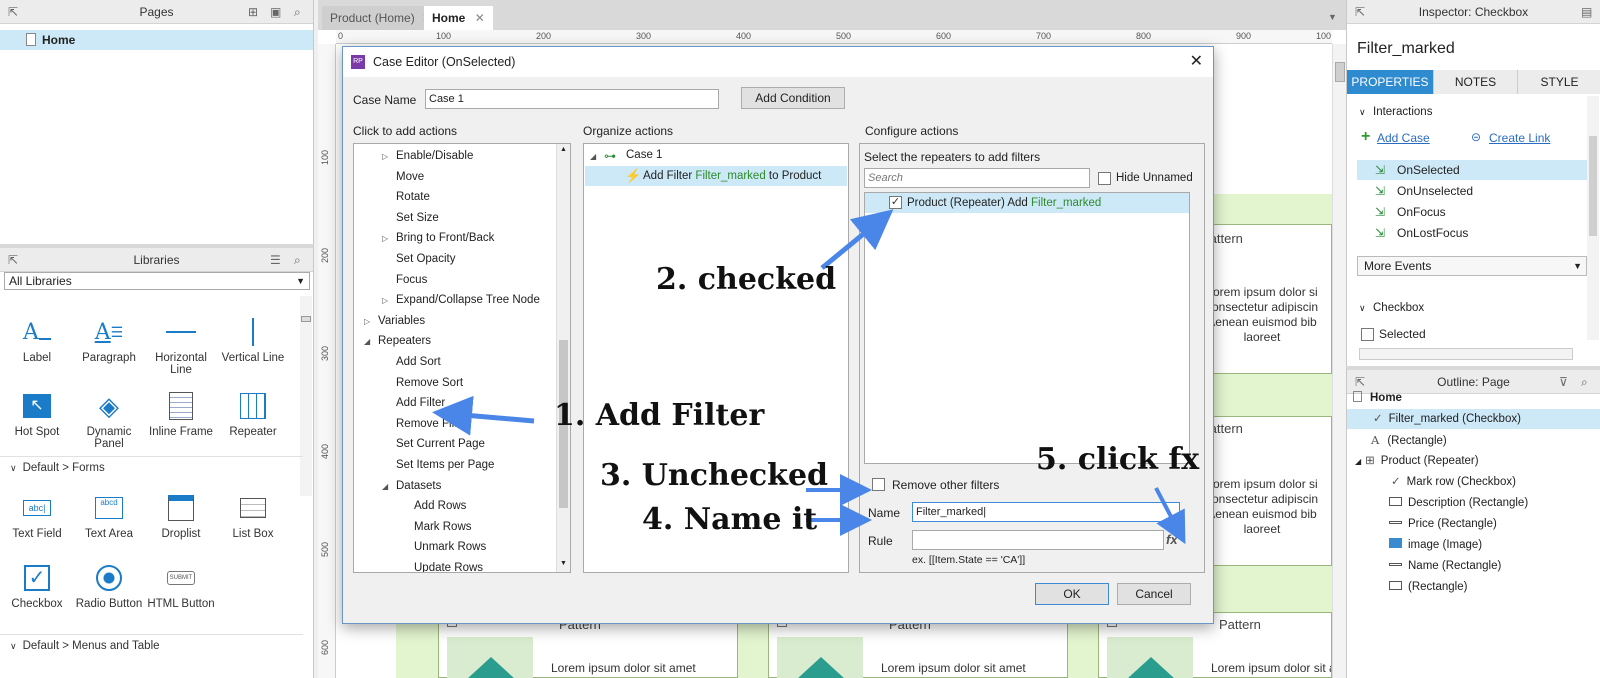 The width and height of the screenshot is (1600, 678). Describe the element at coordinates (1472, 212) in the screenshot. I see `event-onfocus: ⇲ OnFocus` at that location.